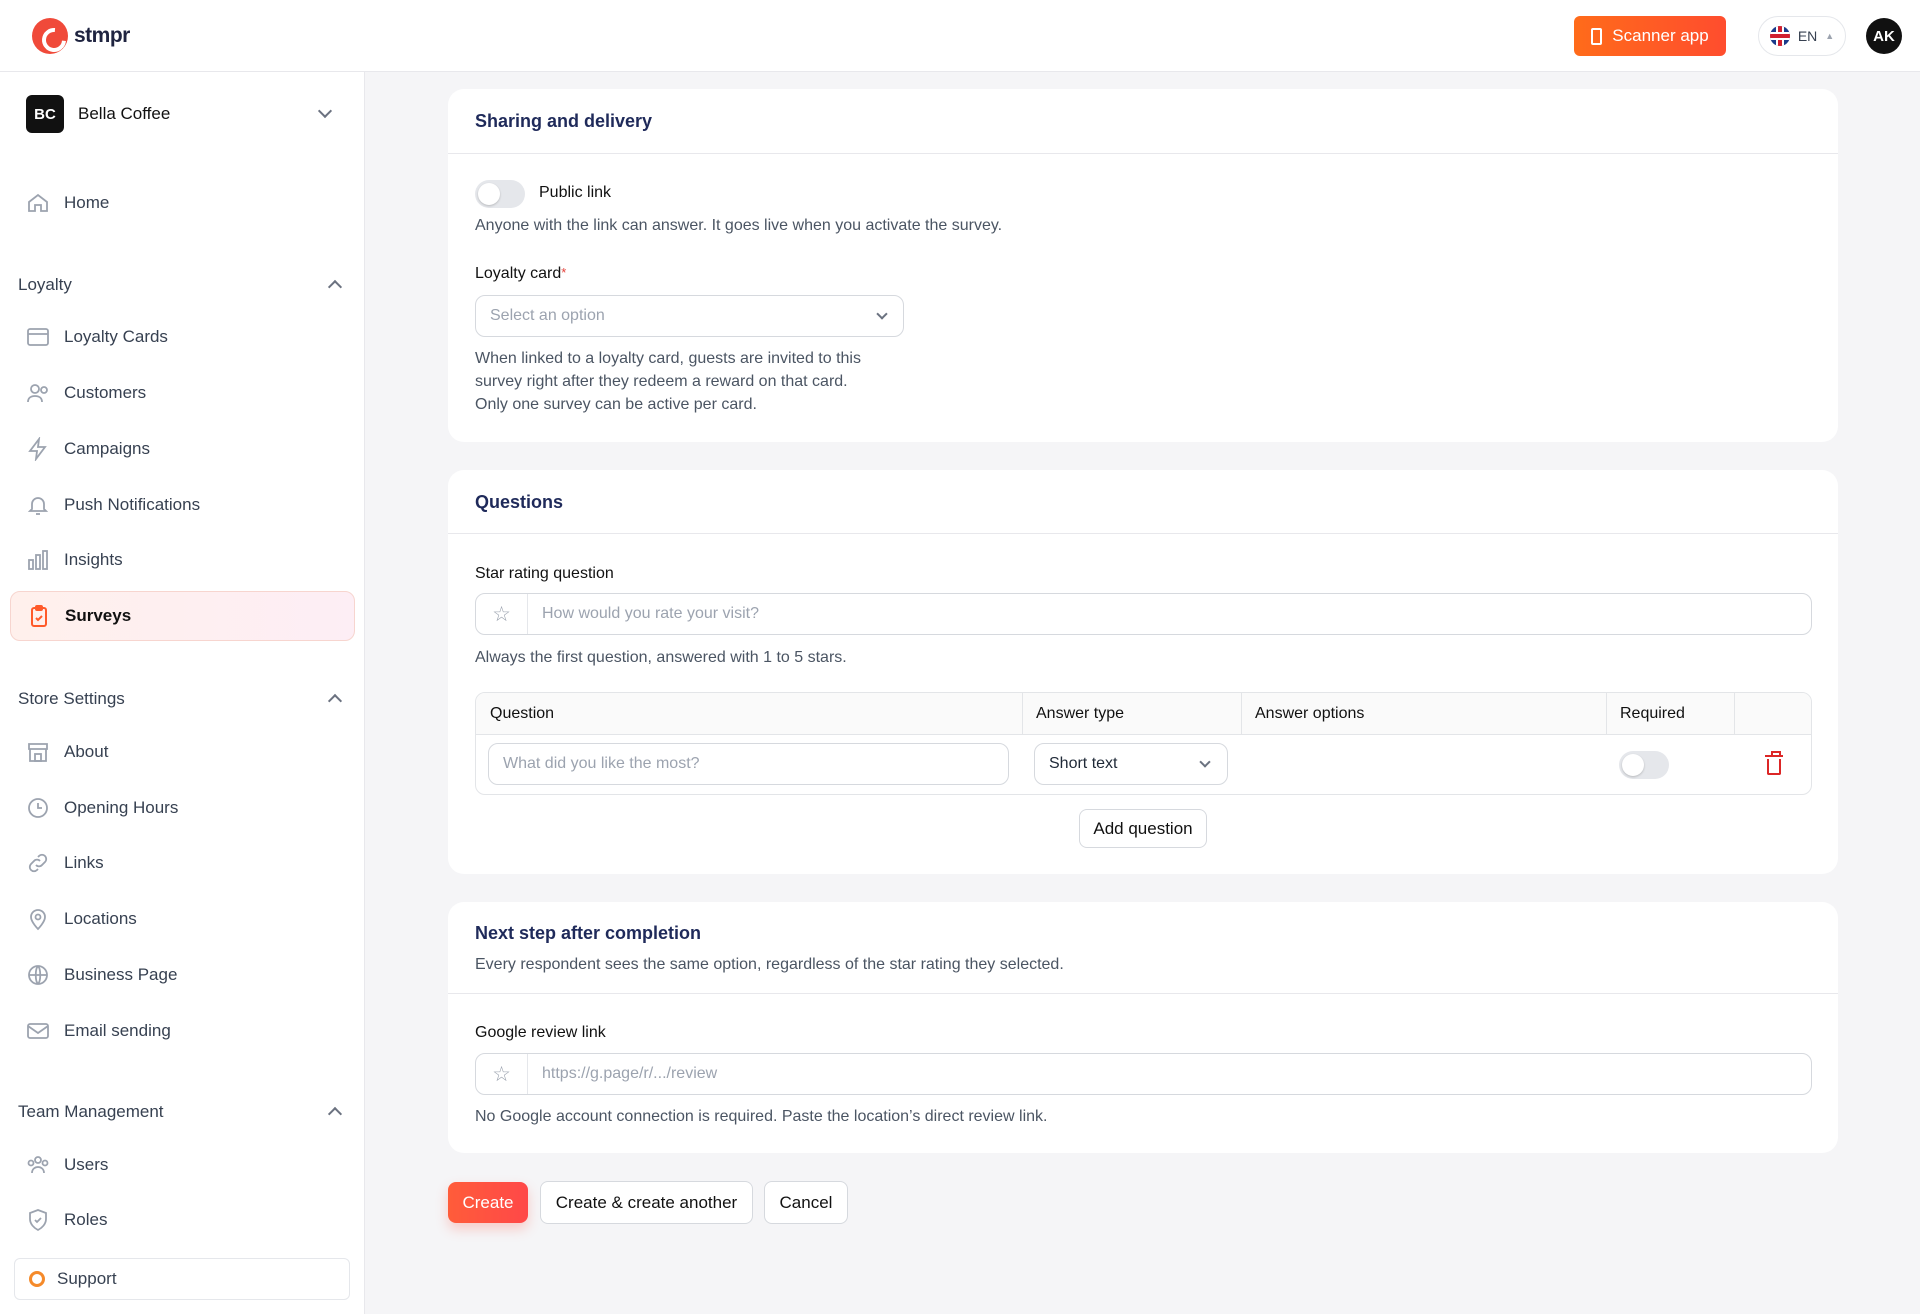  What do you see at coordinates (182, 863) in the screenshot?
I see `sidebar-item-links: Links` at bounding box center [182, 863].